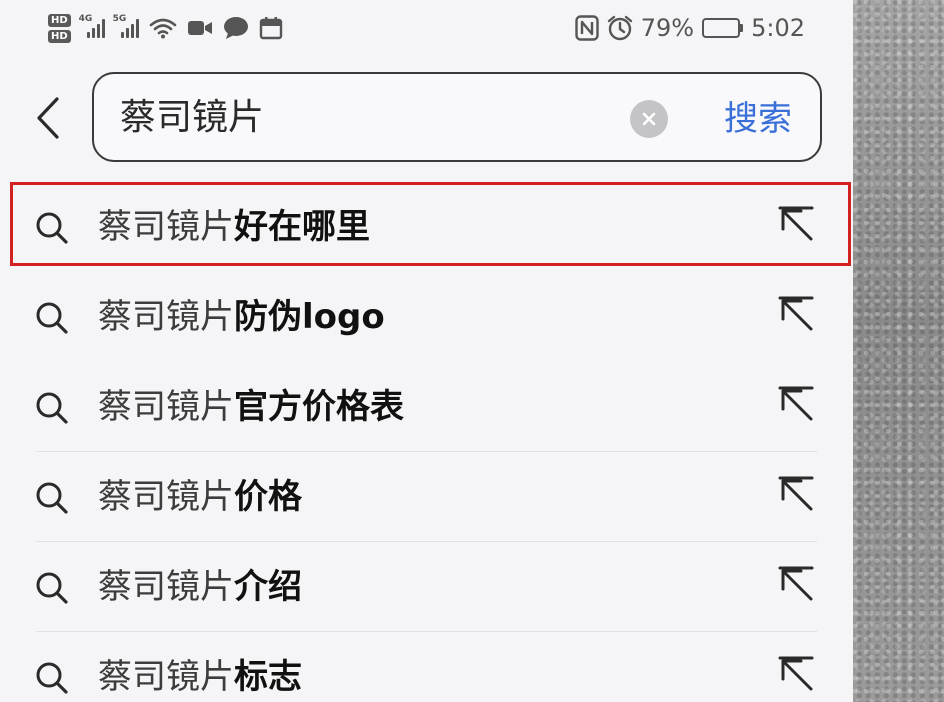  Describe the element at coordinates (426, 407) in the screenshot. I see `suggestion-item: 蔡司镜片官方价格表` at that location.